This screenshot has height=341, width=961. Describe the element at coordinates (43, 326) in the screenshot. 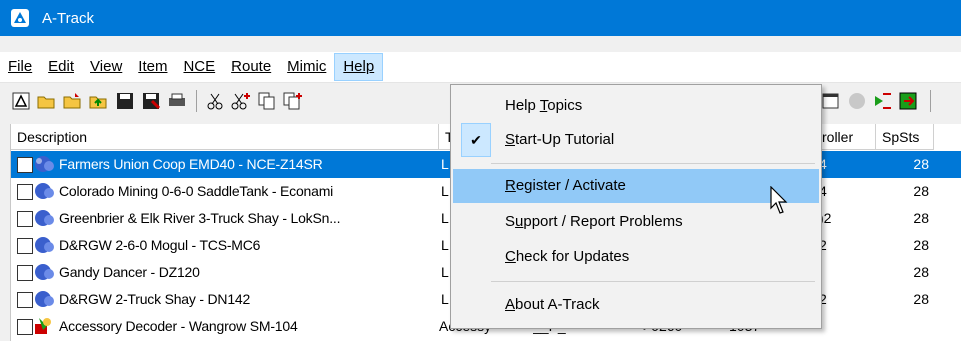

I see `accessory-decoder-icon` at that location.